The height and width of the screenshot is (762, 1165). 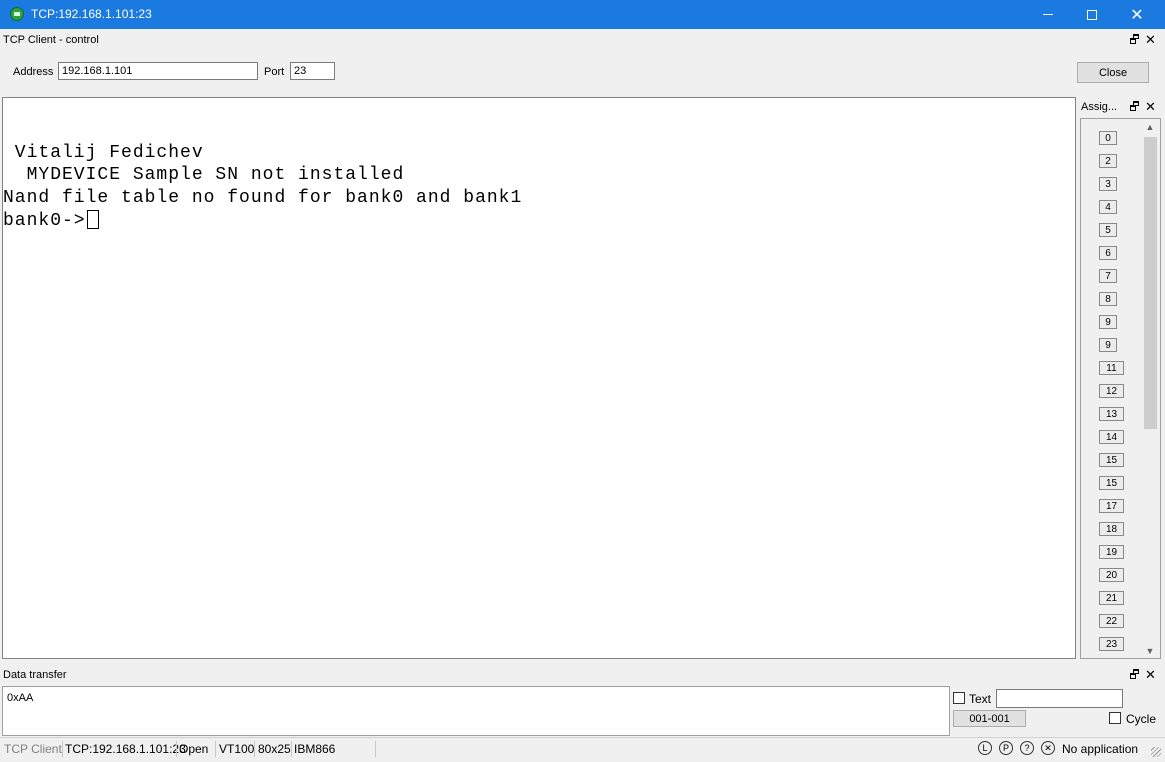 I want to click on status-application: No application, so click(x=1100, y=749).